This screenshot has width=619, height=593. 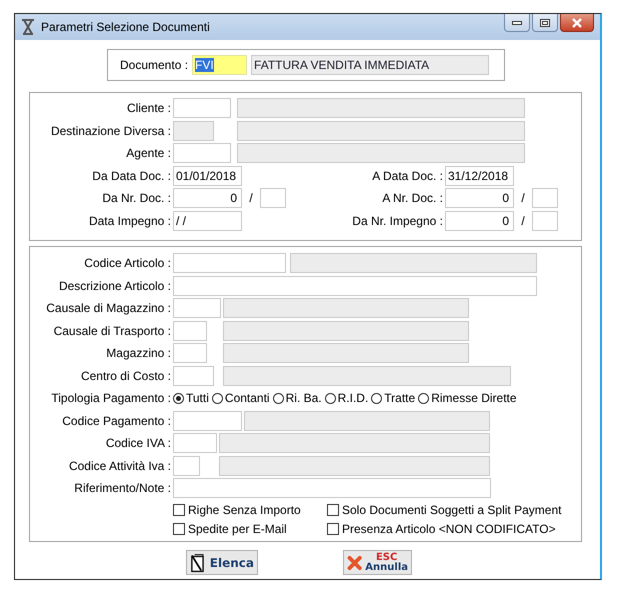 I want to click on list-button: Elenca, so click(x=222, y=562).